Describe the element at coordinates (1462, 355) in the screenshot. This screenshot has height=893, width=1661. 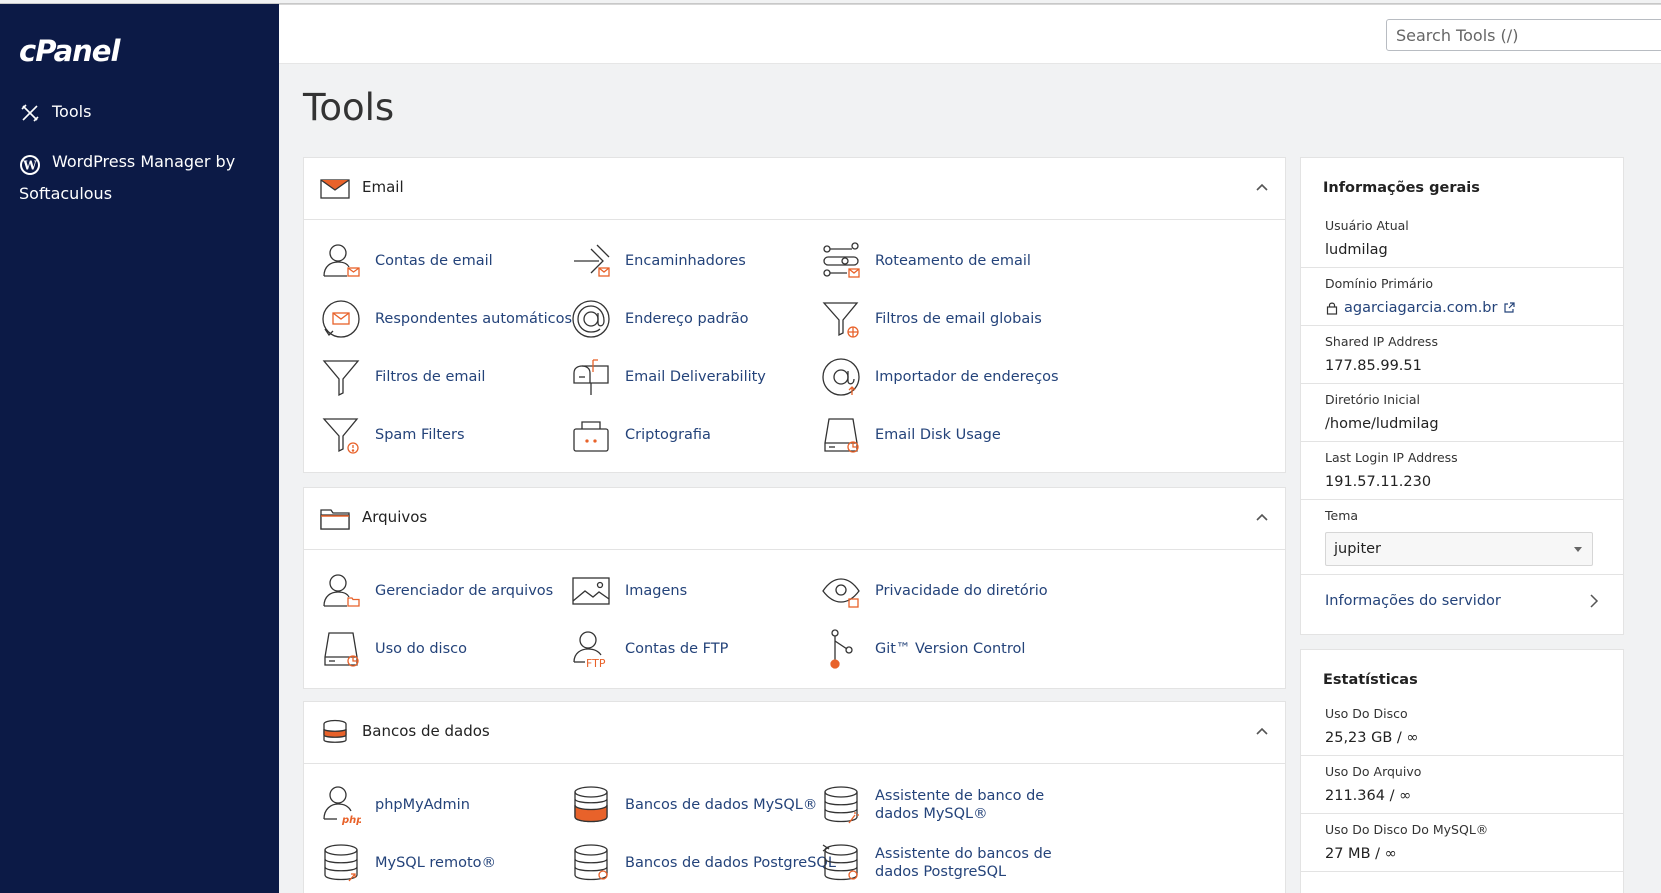
I see `info-row-shared-ip: Shared IP Address 177.85.99.51` at that location.